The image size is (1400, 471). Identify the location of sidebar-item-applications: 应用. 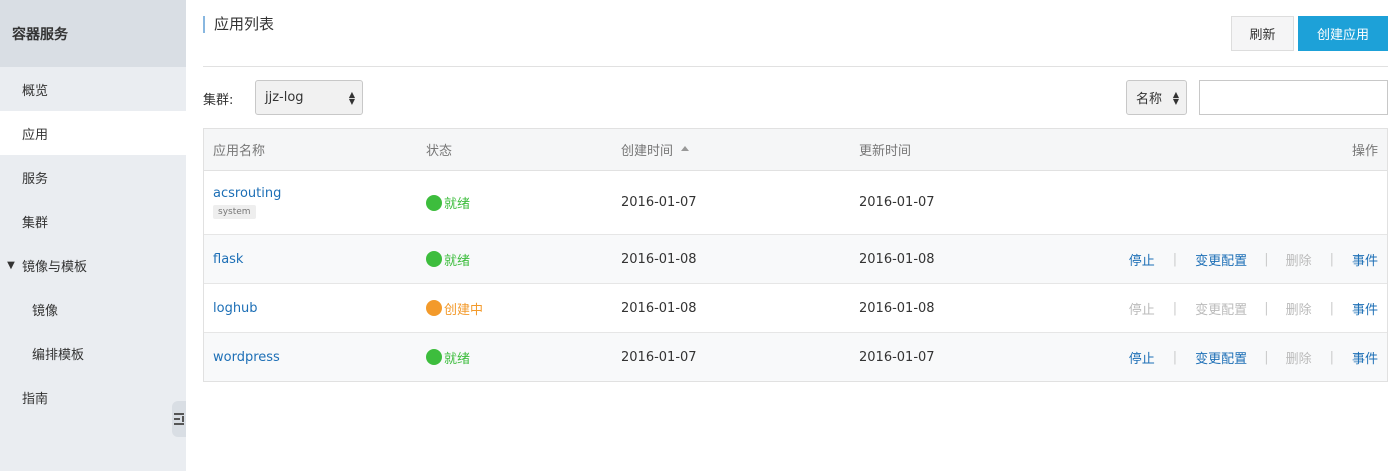
(93, 133).